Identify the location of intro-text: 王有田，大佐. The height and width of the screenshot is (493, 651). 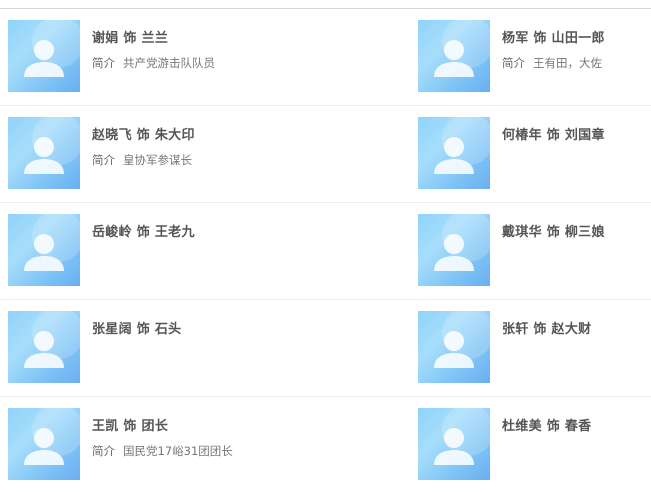
(567, 63).